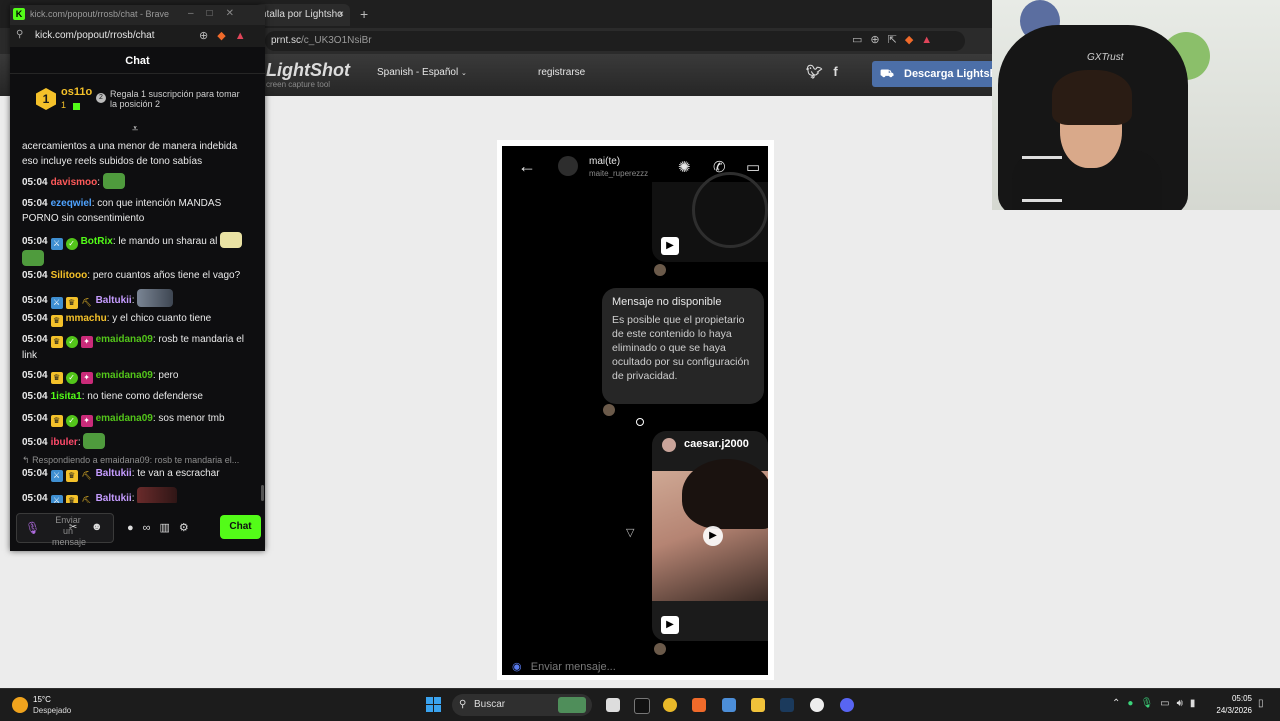 The height and width of the screenshot is (721, 1280). Describe the element at coordinates (64, 105) in the screenshot. I see `gift-count: 1` at that location.